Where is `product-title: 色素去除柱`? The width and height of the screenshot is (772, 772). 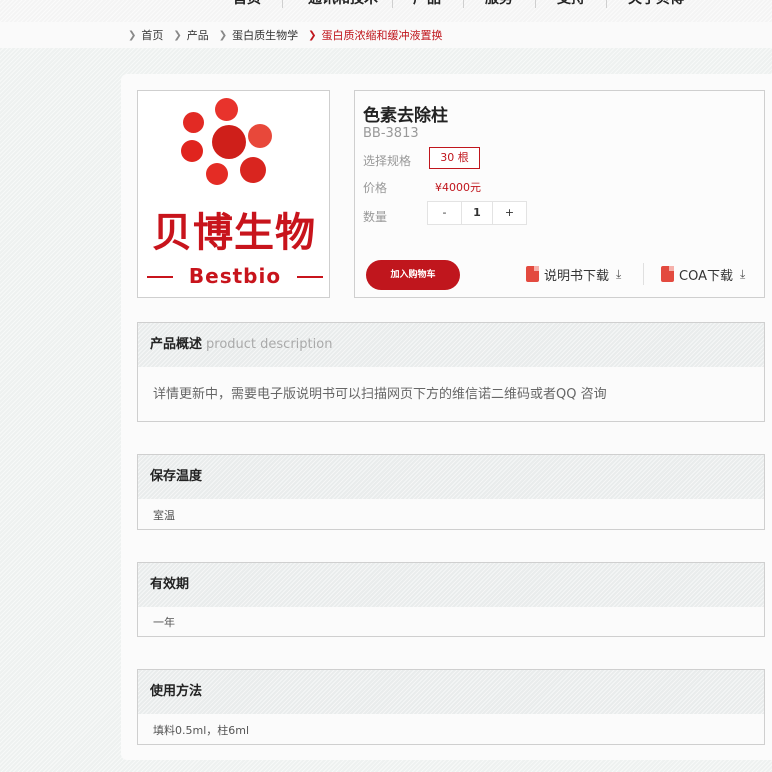 product-title: 色素去除柱 is located at coordinates (405, 116).